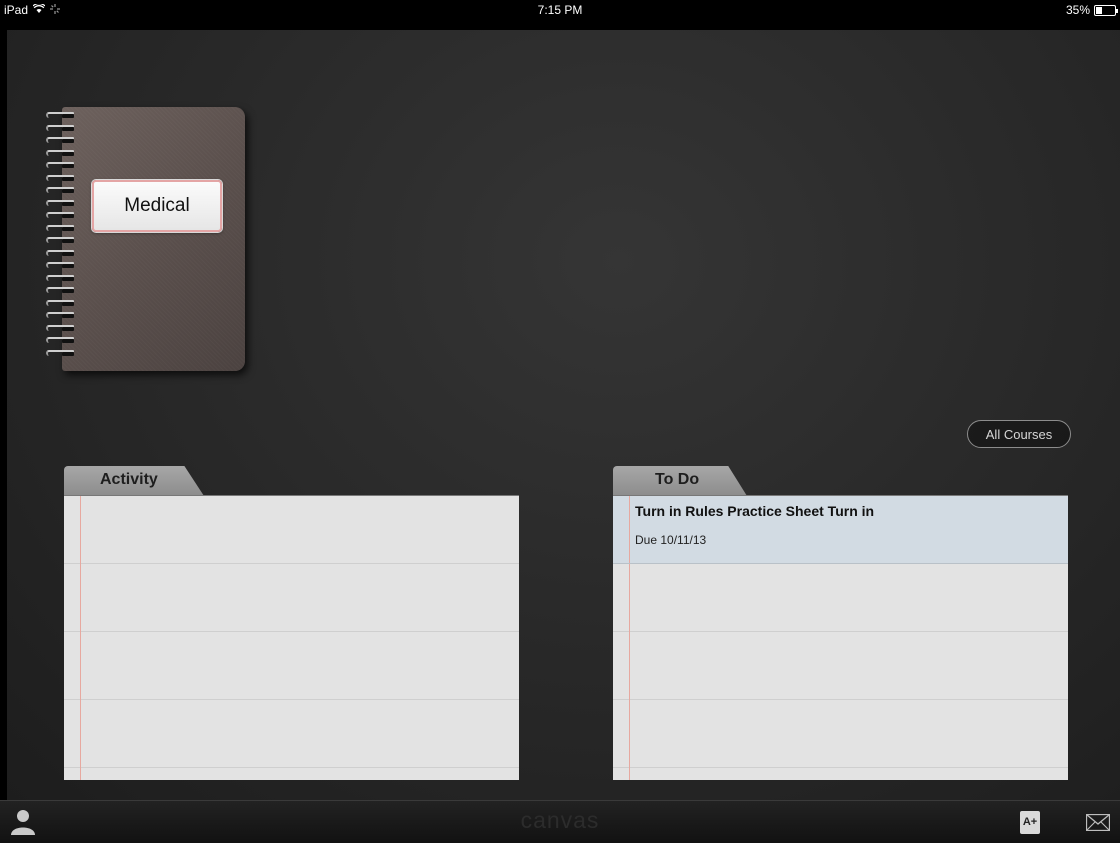 Image resolution: width=1120 pixels, height=843 pixels. Describe the element at coordinates (134, 481) in the screenshot. I see `activity-tab: Activity` at that location.